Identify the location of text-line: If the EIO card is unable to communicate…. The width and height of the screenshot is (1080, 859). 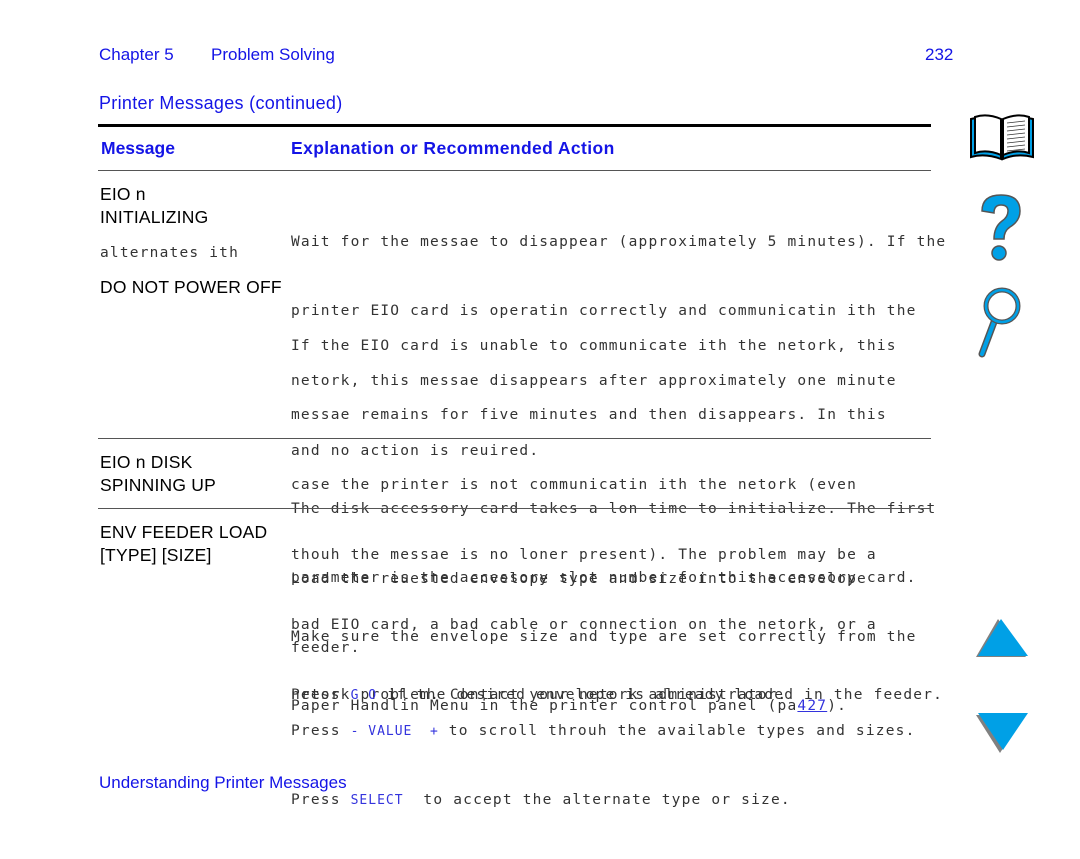
(594, 345).